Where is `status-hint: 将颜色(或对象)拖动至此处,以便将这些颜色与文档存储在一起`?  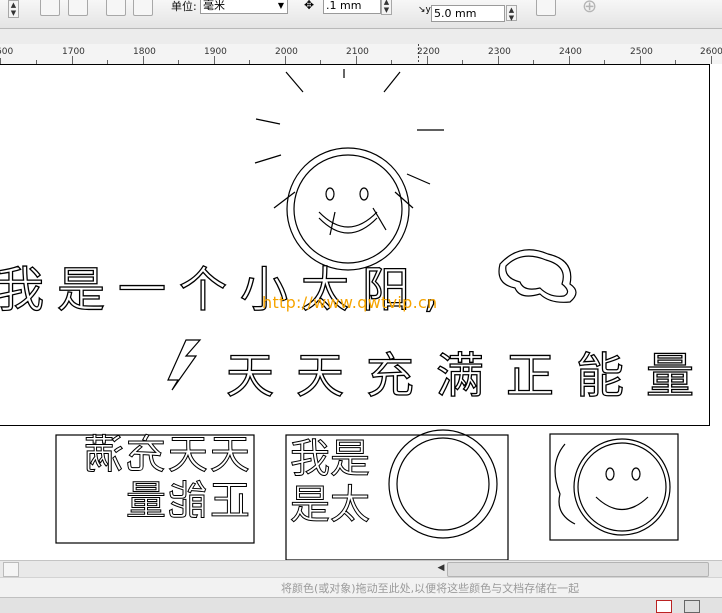 status-hint: 将颜色(或对象)拖动至此处,以便将这些颜色与文档存储在一起 is located at coordinates (430, 588).